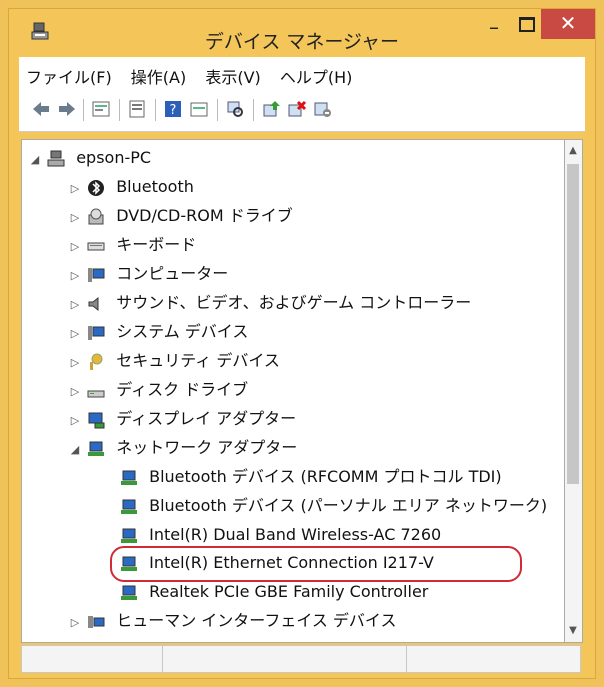 This screenshot has height=687, width=604. What do you see at coordinates (256, 620) in the screenshot?
I see `tree-item-label: ヒューマン インターフェイス デバイス` at bounding box center [256, 620].